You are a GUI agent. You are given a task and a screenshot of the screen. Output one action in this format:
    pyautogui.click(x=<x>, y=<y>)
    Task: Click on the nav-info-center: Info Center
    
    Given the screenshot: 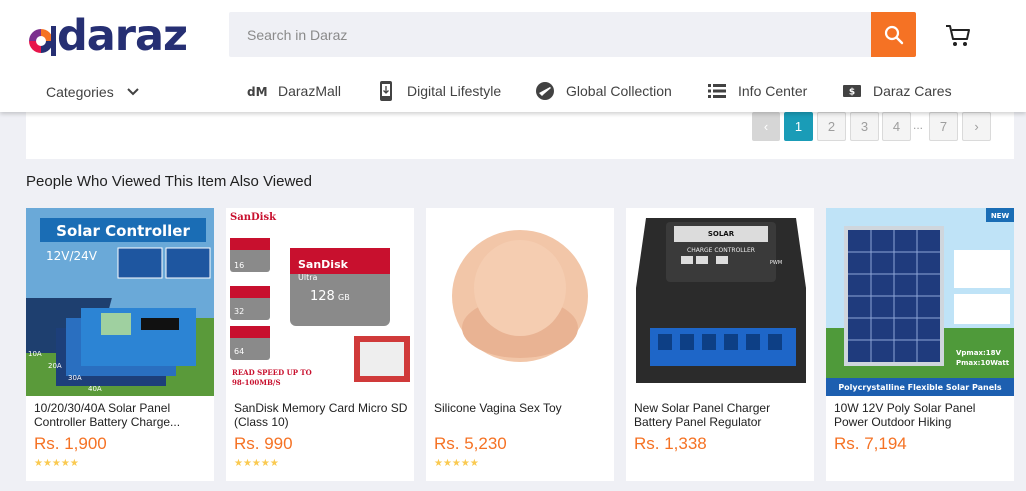 What is the action you would take?
    pyautogui.click(x=756, y=91)
    